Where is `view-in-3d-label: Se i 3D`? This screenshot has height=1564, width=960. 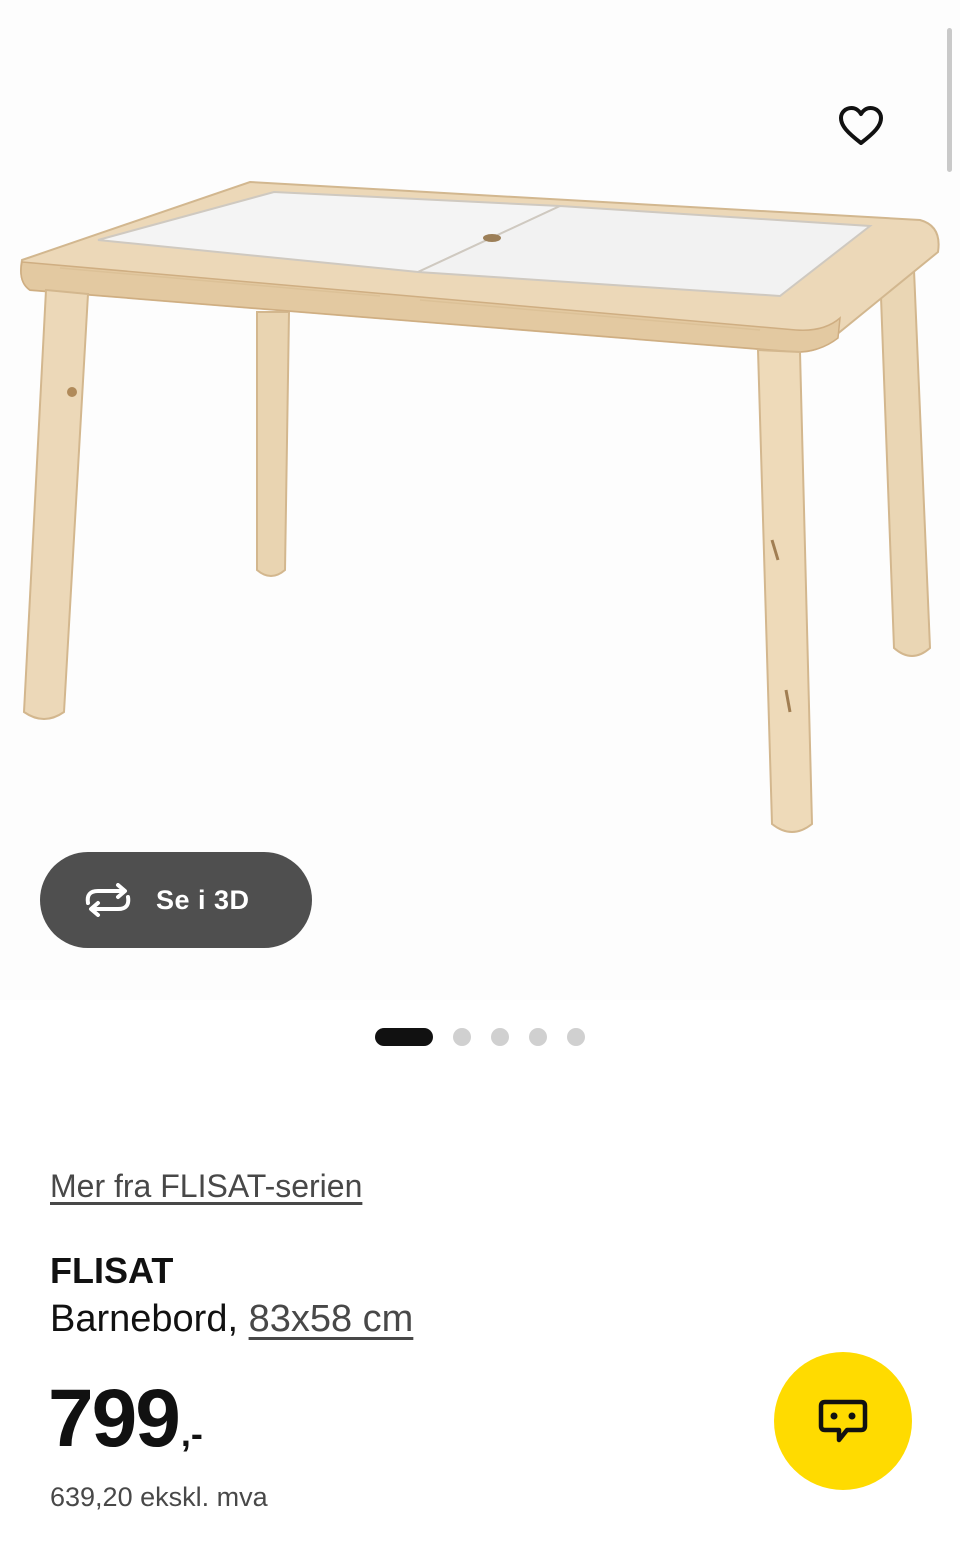
view-in-3d-label: Se i 3D is located at coordinates (203, 899).